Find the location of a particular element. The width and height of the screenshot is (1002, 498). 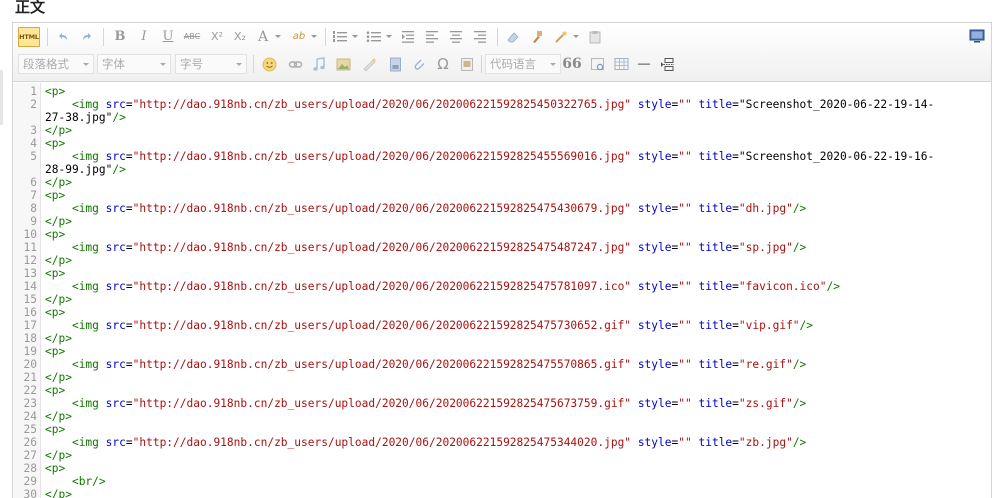

code-line: 22 <p> is located at coordinates (502, 390).